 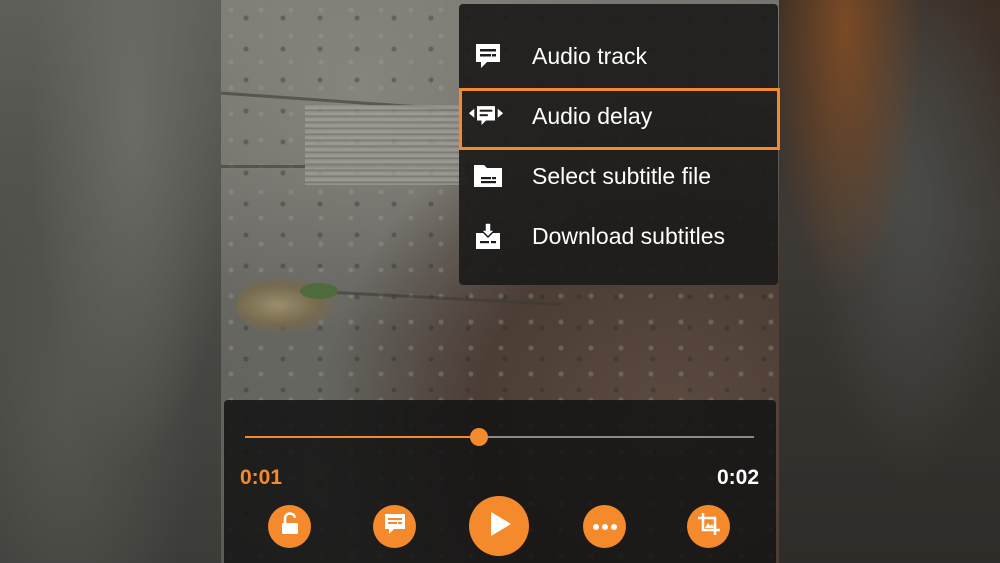 What do you see at coordinates (629, 236) in the screenshot?
I see `menu-item-label: Download subtitles` at bounding box center [629, 236].